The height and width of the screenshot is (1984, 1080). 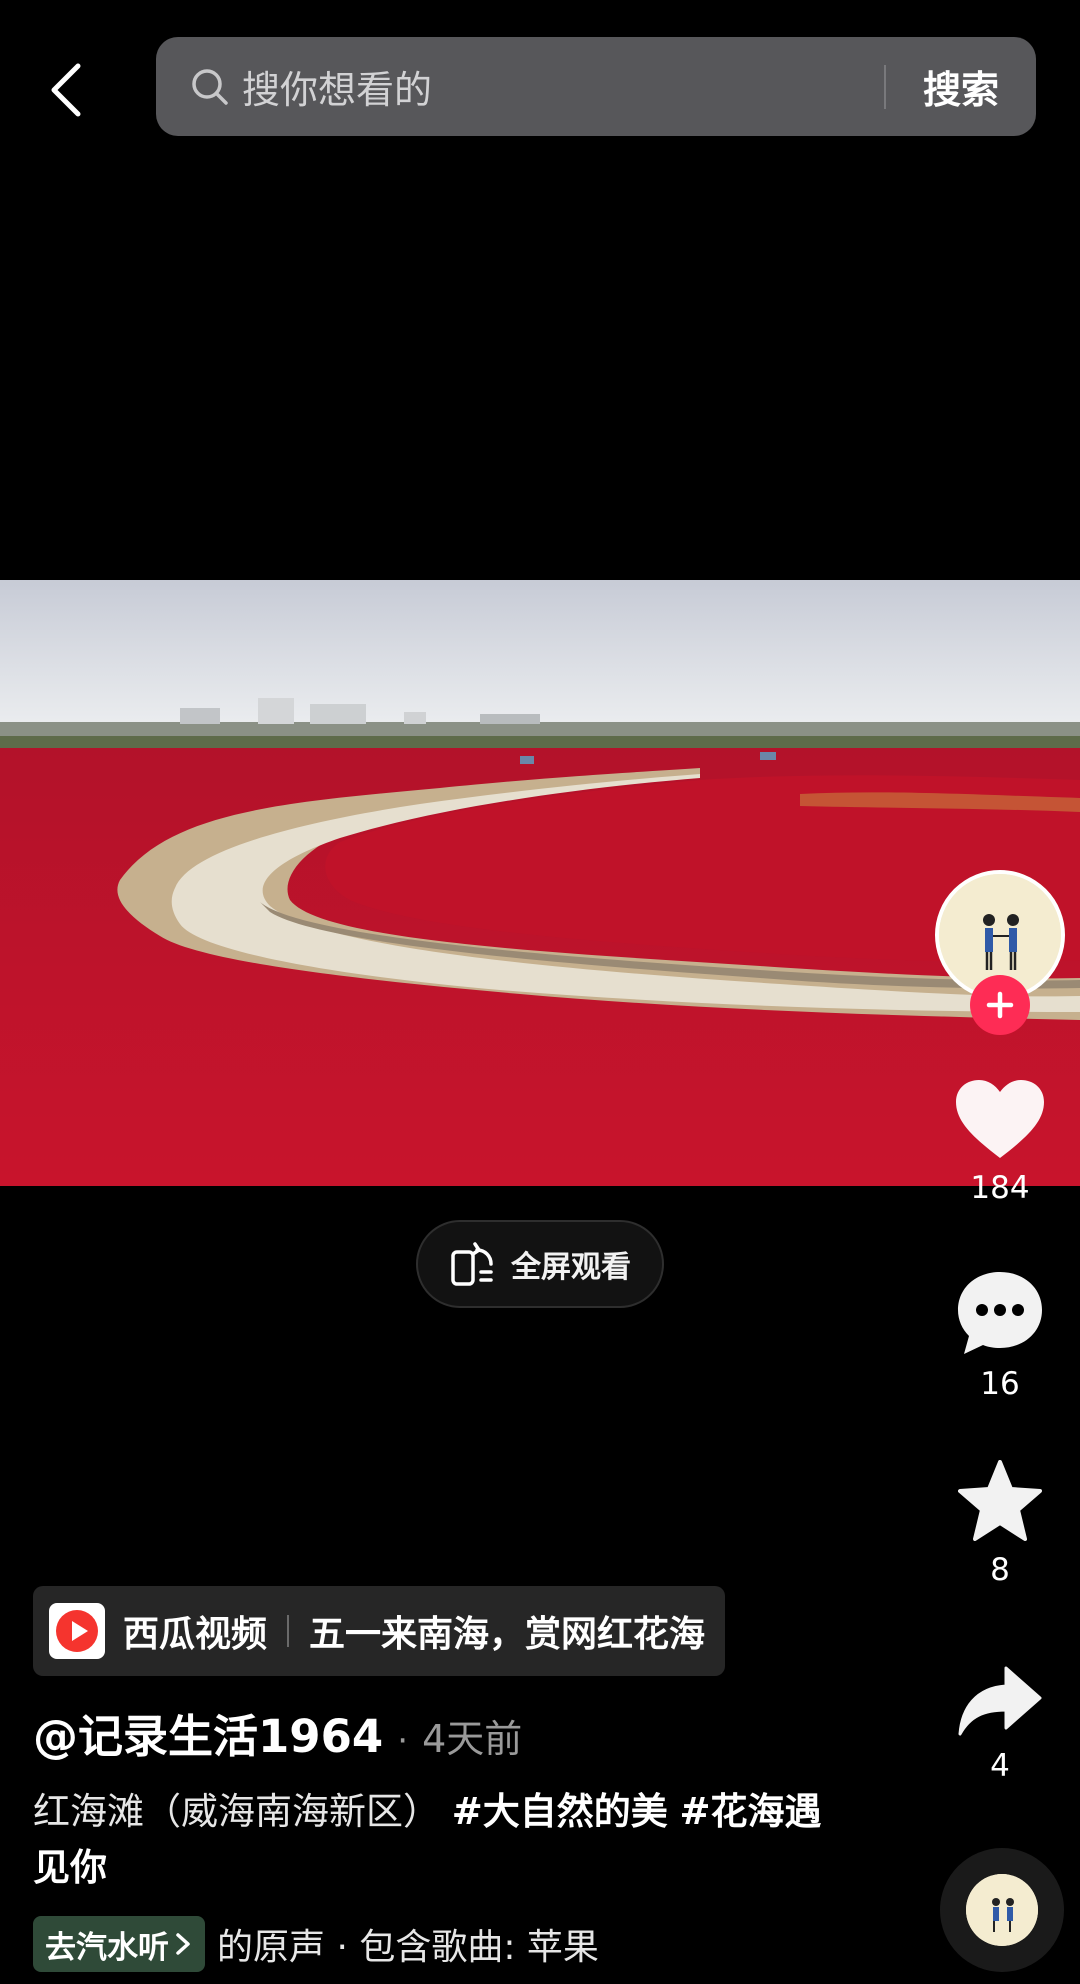 I want to click on source-divider, so click(x=288, y=1631).